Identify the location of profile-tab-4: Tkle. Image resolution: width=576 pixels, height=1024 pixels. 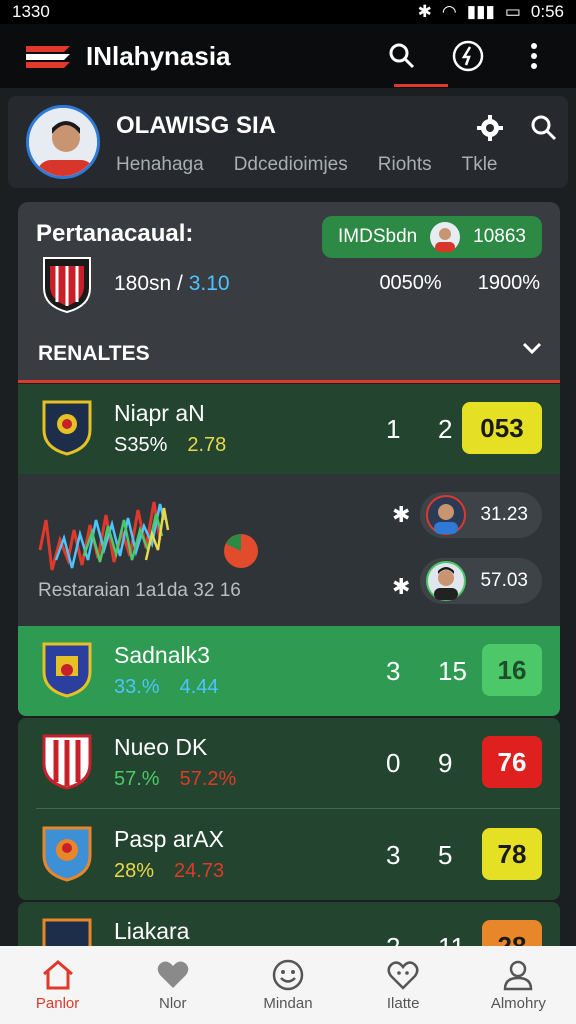
(480, 165).